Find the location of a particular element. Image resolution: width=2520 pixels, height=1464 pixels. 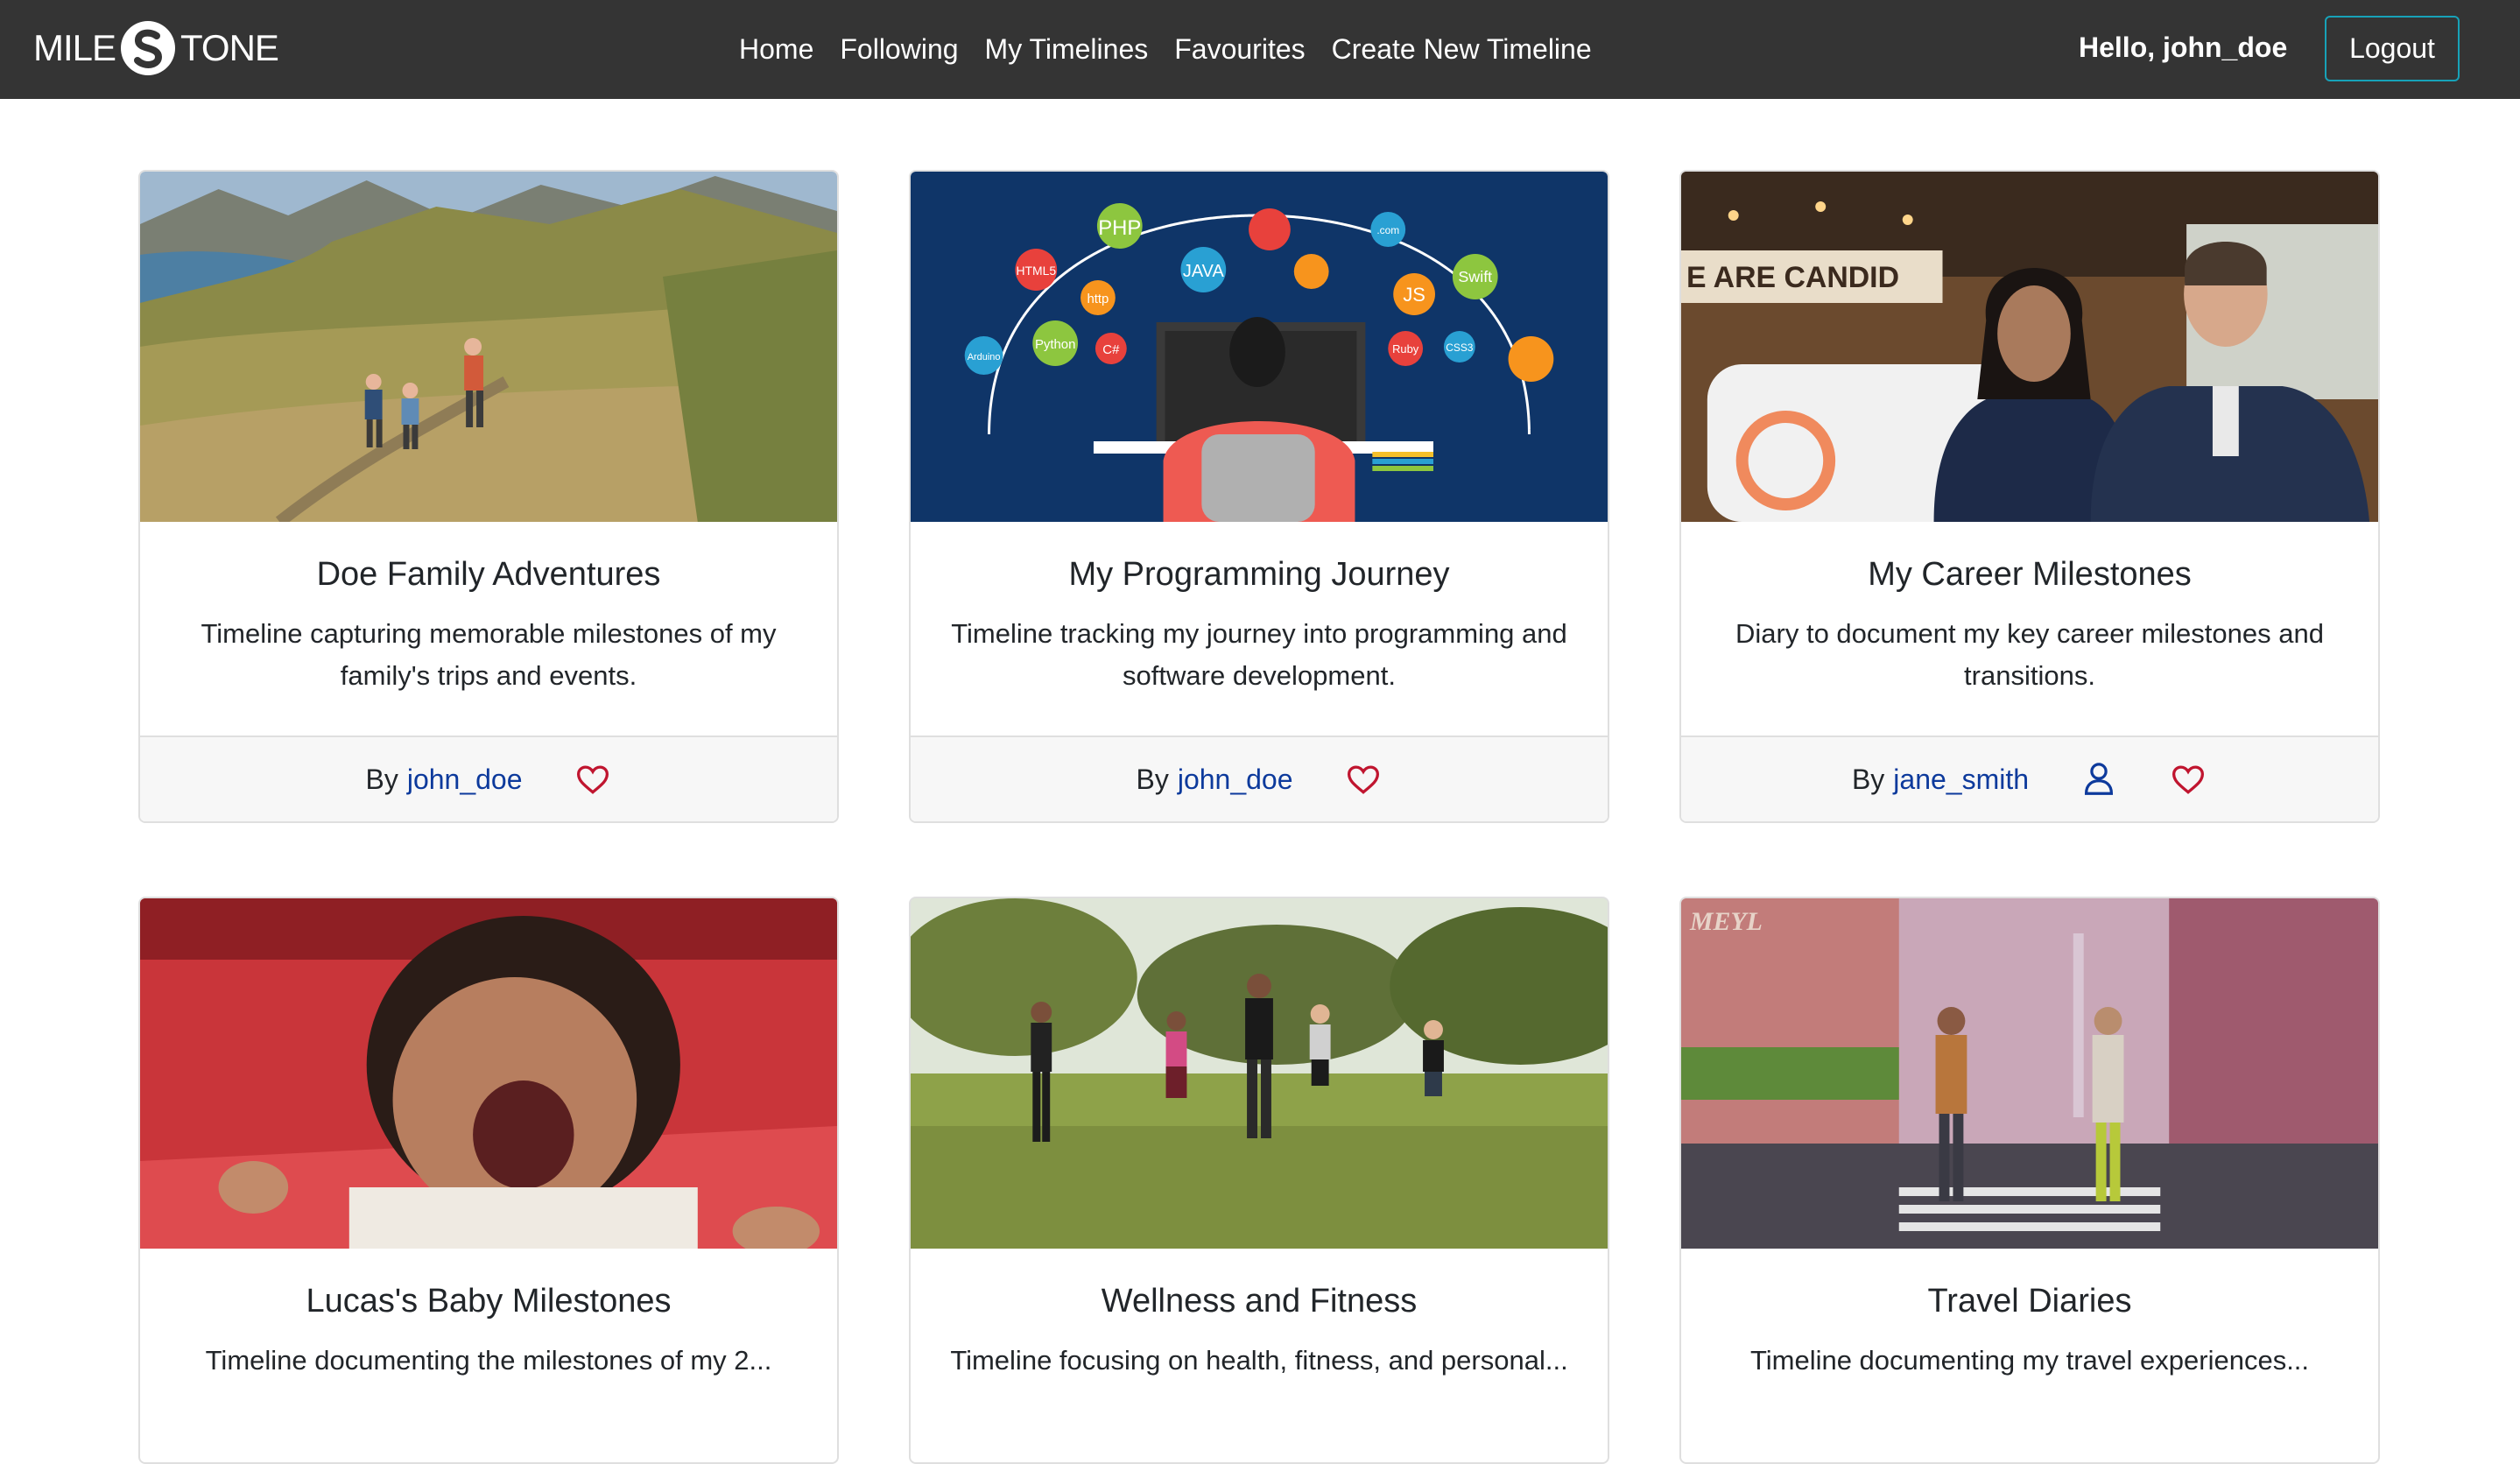

card-footer: By jane_smith is located at coordinates (2029, 778).